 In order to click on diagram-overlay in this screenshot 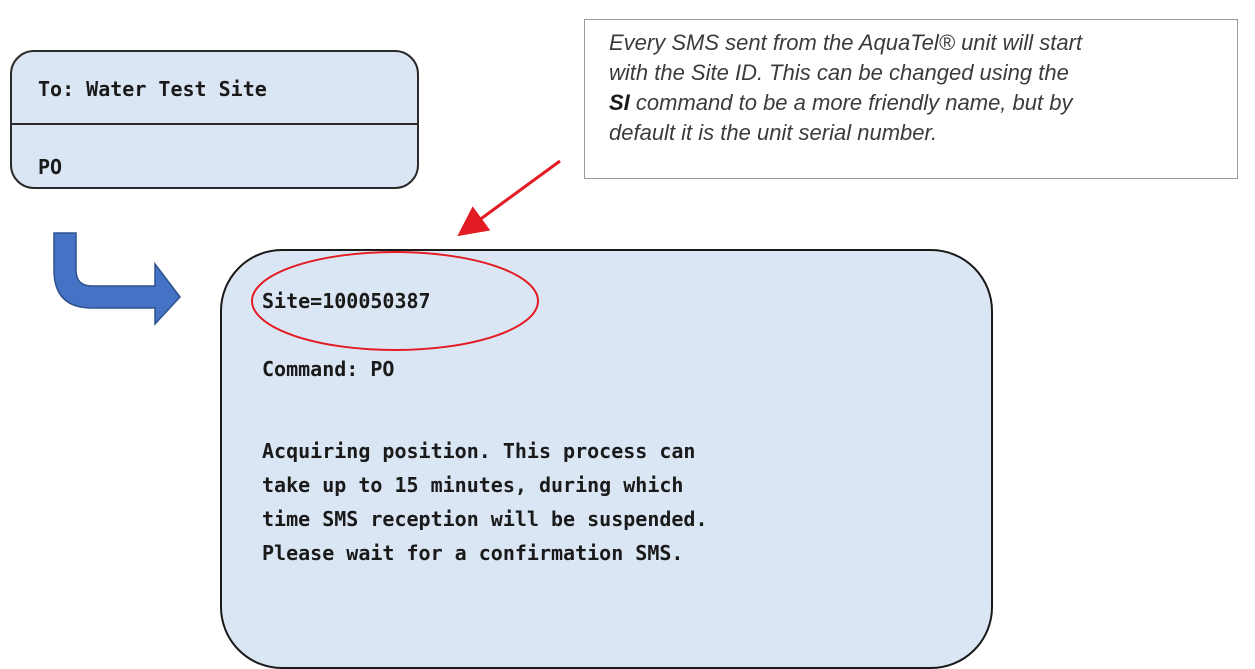, I will do `click(307, 255)`.